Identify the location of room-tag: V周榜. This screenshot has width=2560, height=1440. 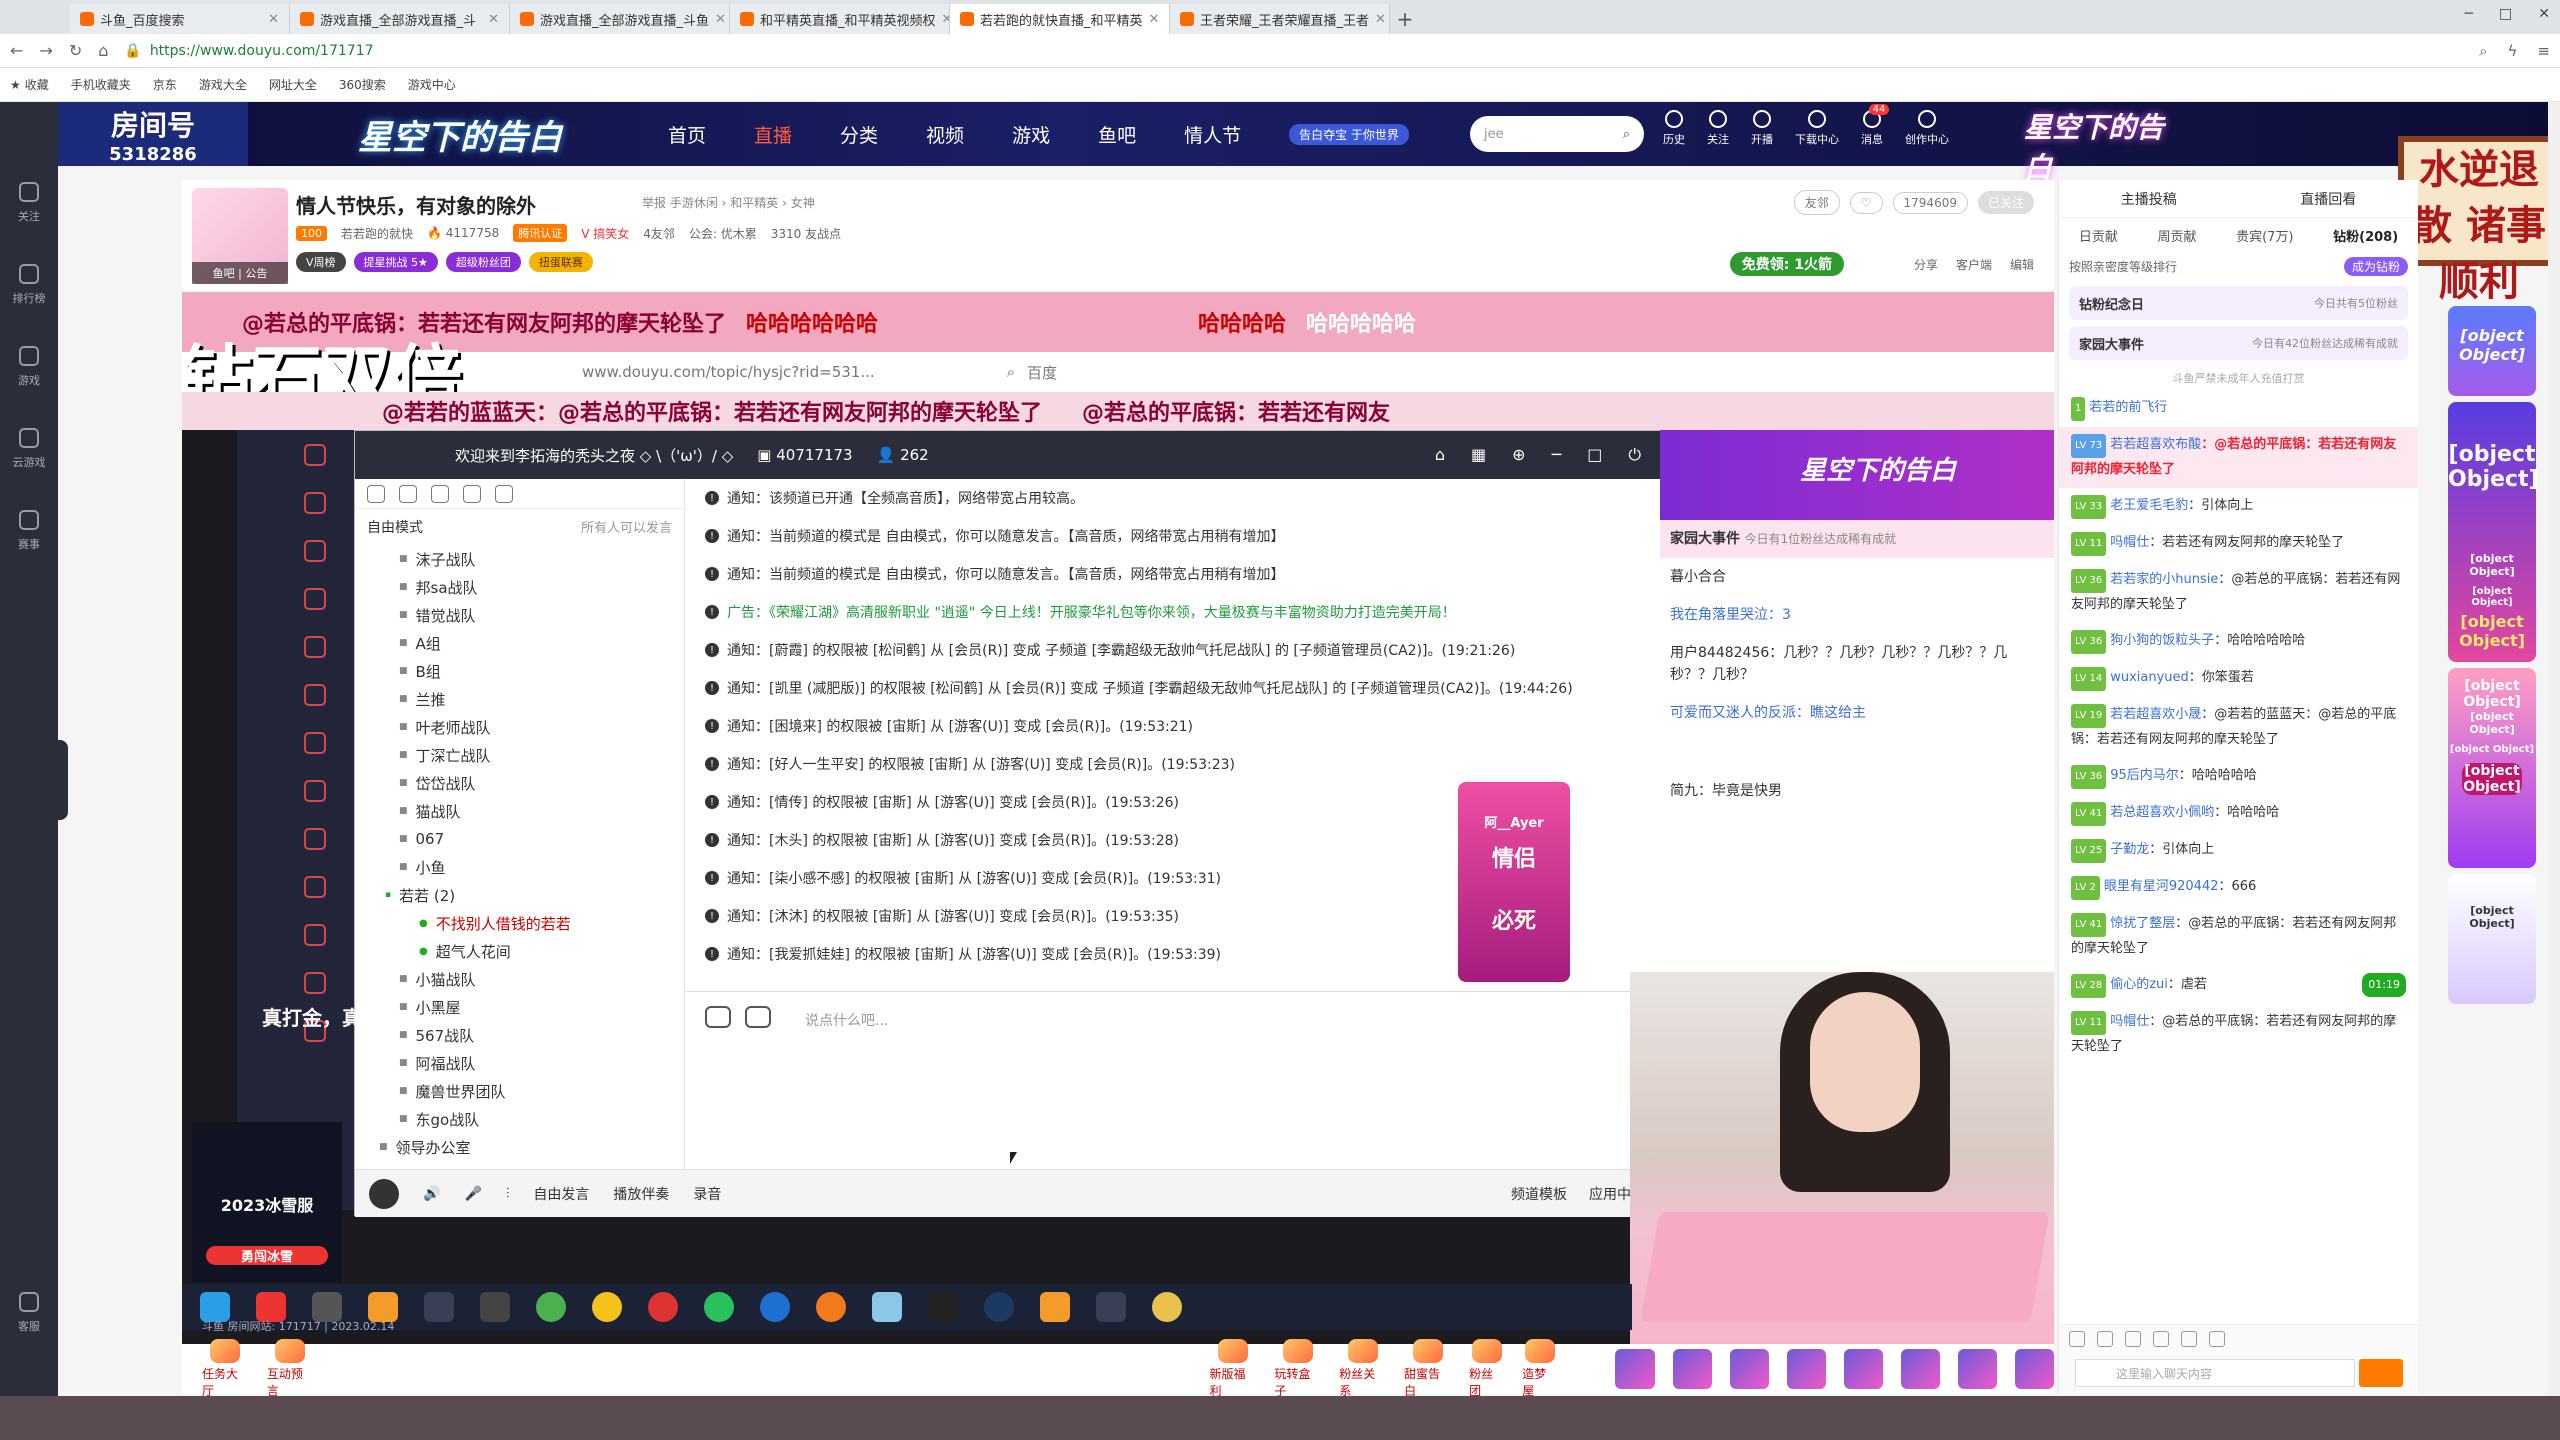
(321, 262).